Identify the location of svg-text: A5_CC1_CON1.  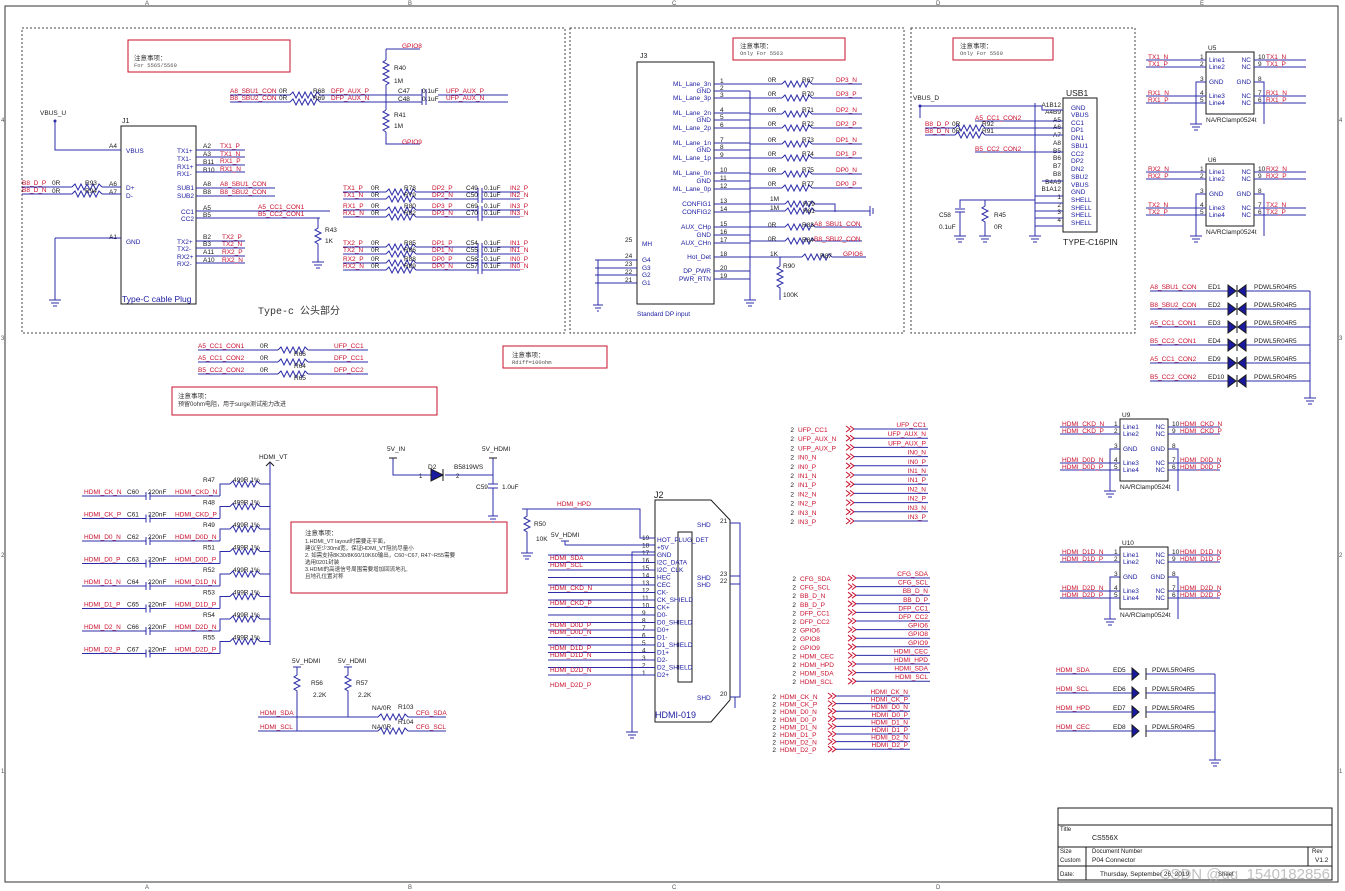
(281, 207).